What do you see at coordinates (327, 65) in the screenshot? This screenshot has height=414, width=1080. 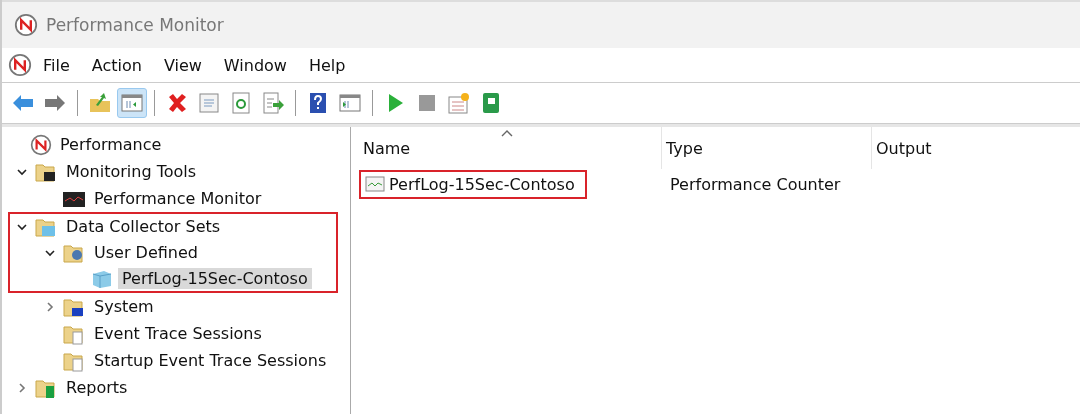 I see `menu-item: Help` at bounding box center [327, 65].